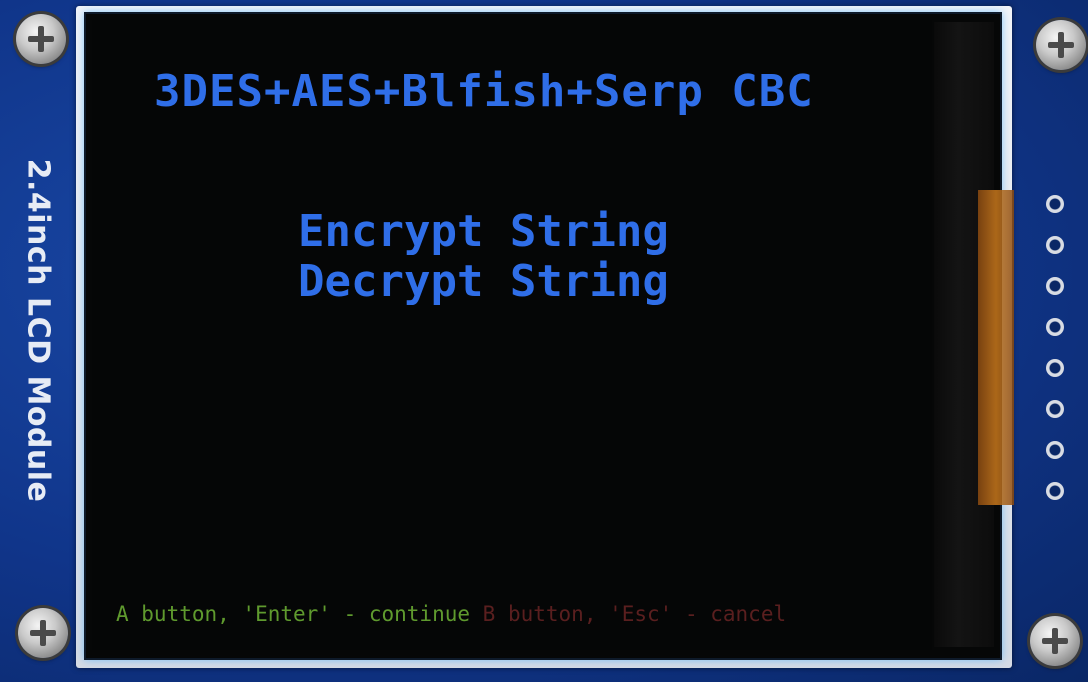 This screenshot has height=682, width=1088. Describe the element at coordinates (634, 614) in the screenshot. I see `hint-b-button: B button, 'Esc' - cancel` at that location.